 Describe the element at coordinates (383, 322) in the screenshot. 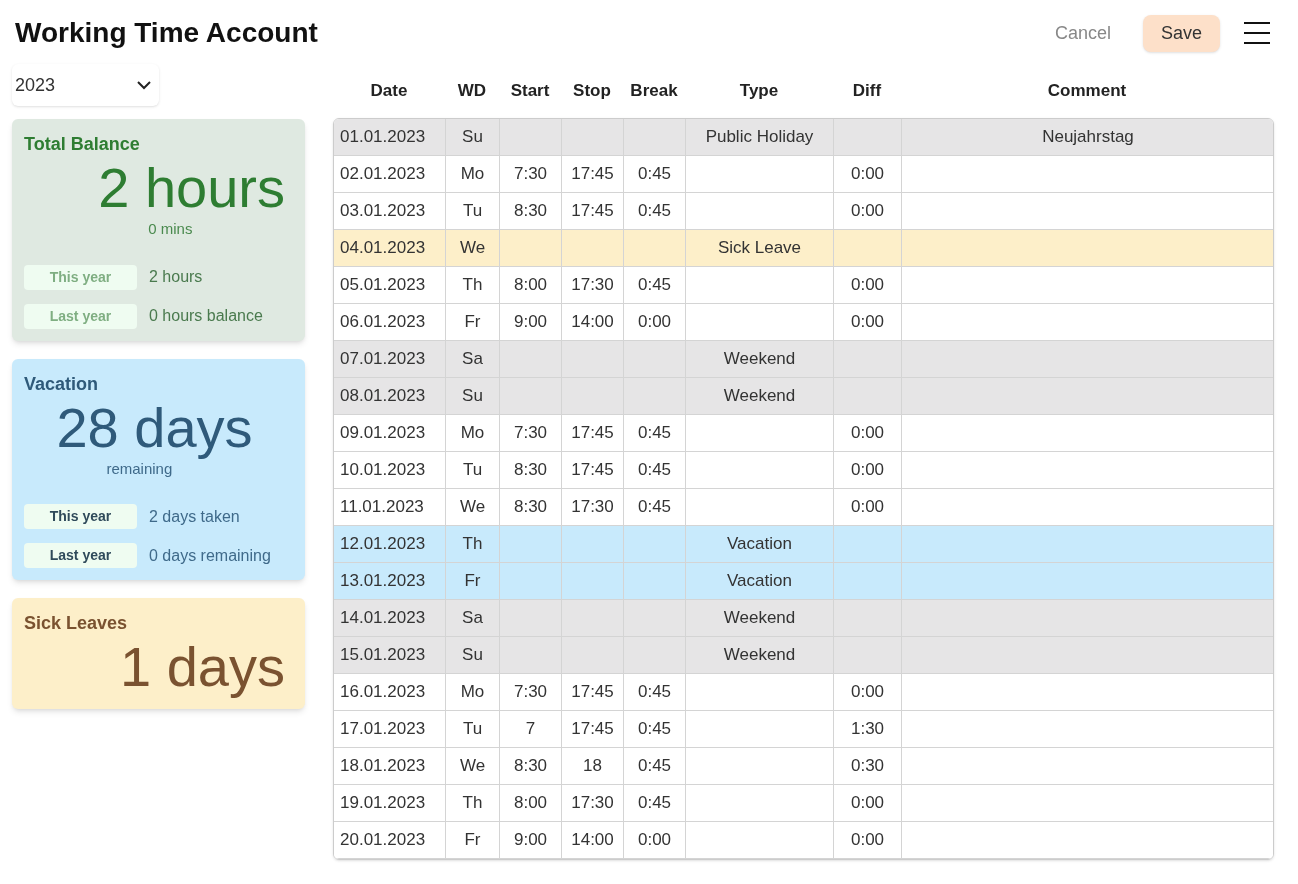

I see `date-cell-text: 06.01.2023` at that location.